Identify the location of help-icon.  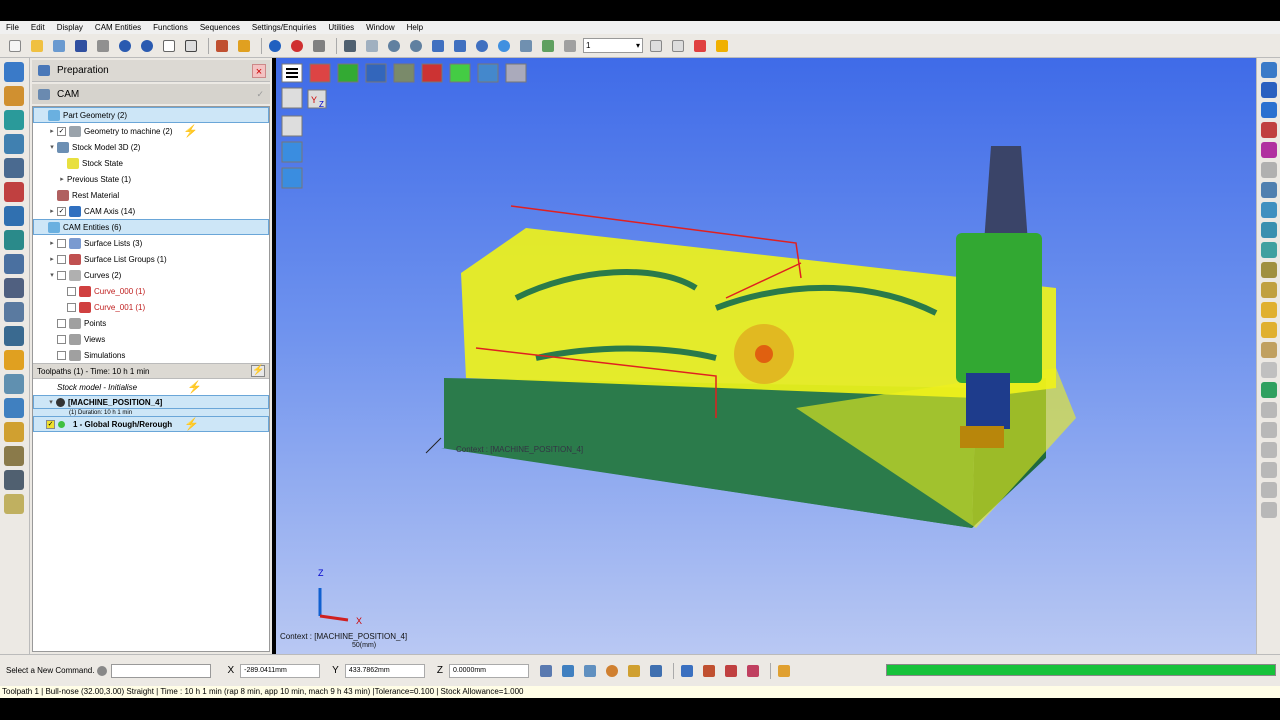
(700, 45).